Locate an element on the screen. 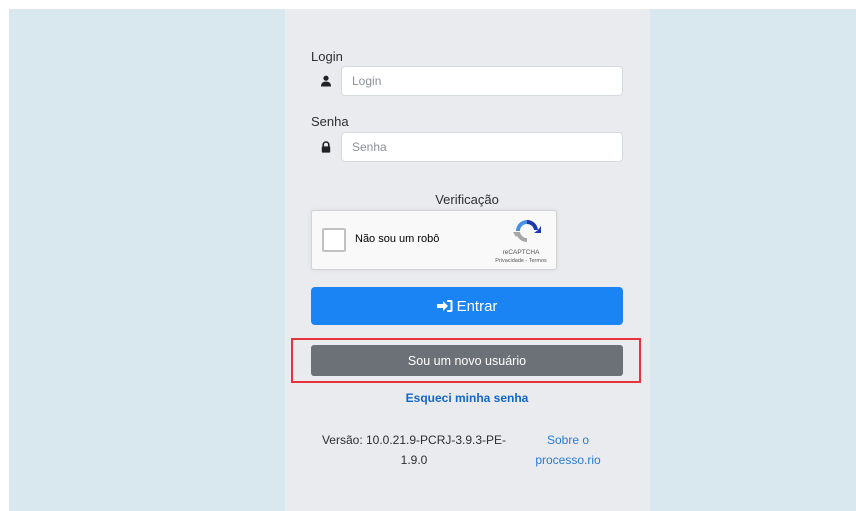 Image resolution: width=856 pixels, height=511 pixels. sign-in-icon is located at coordinates (444, 306).